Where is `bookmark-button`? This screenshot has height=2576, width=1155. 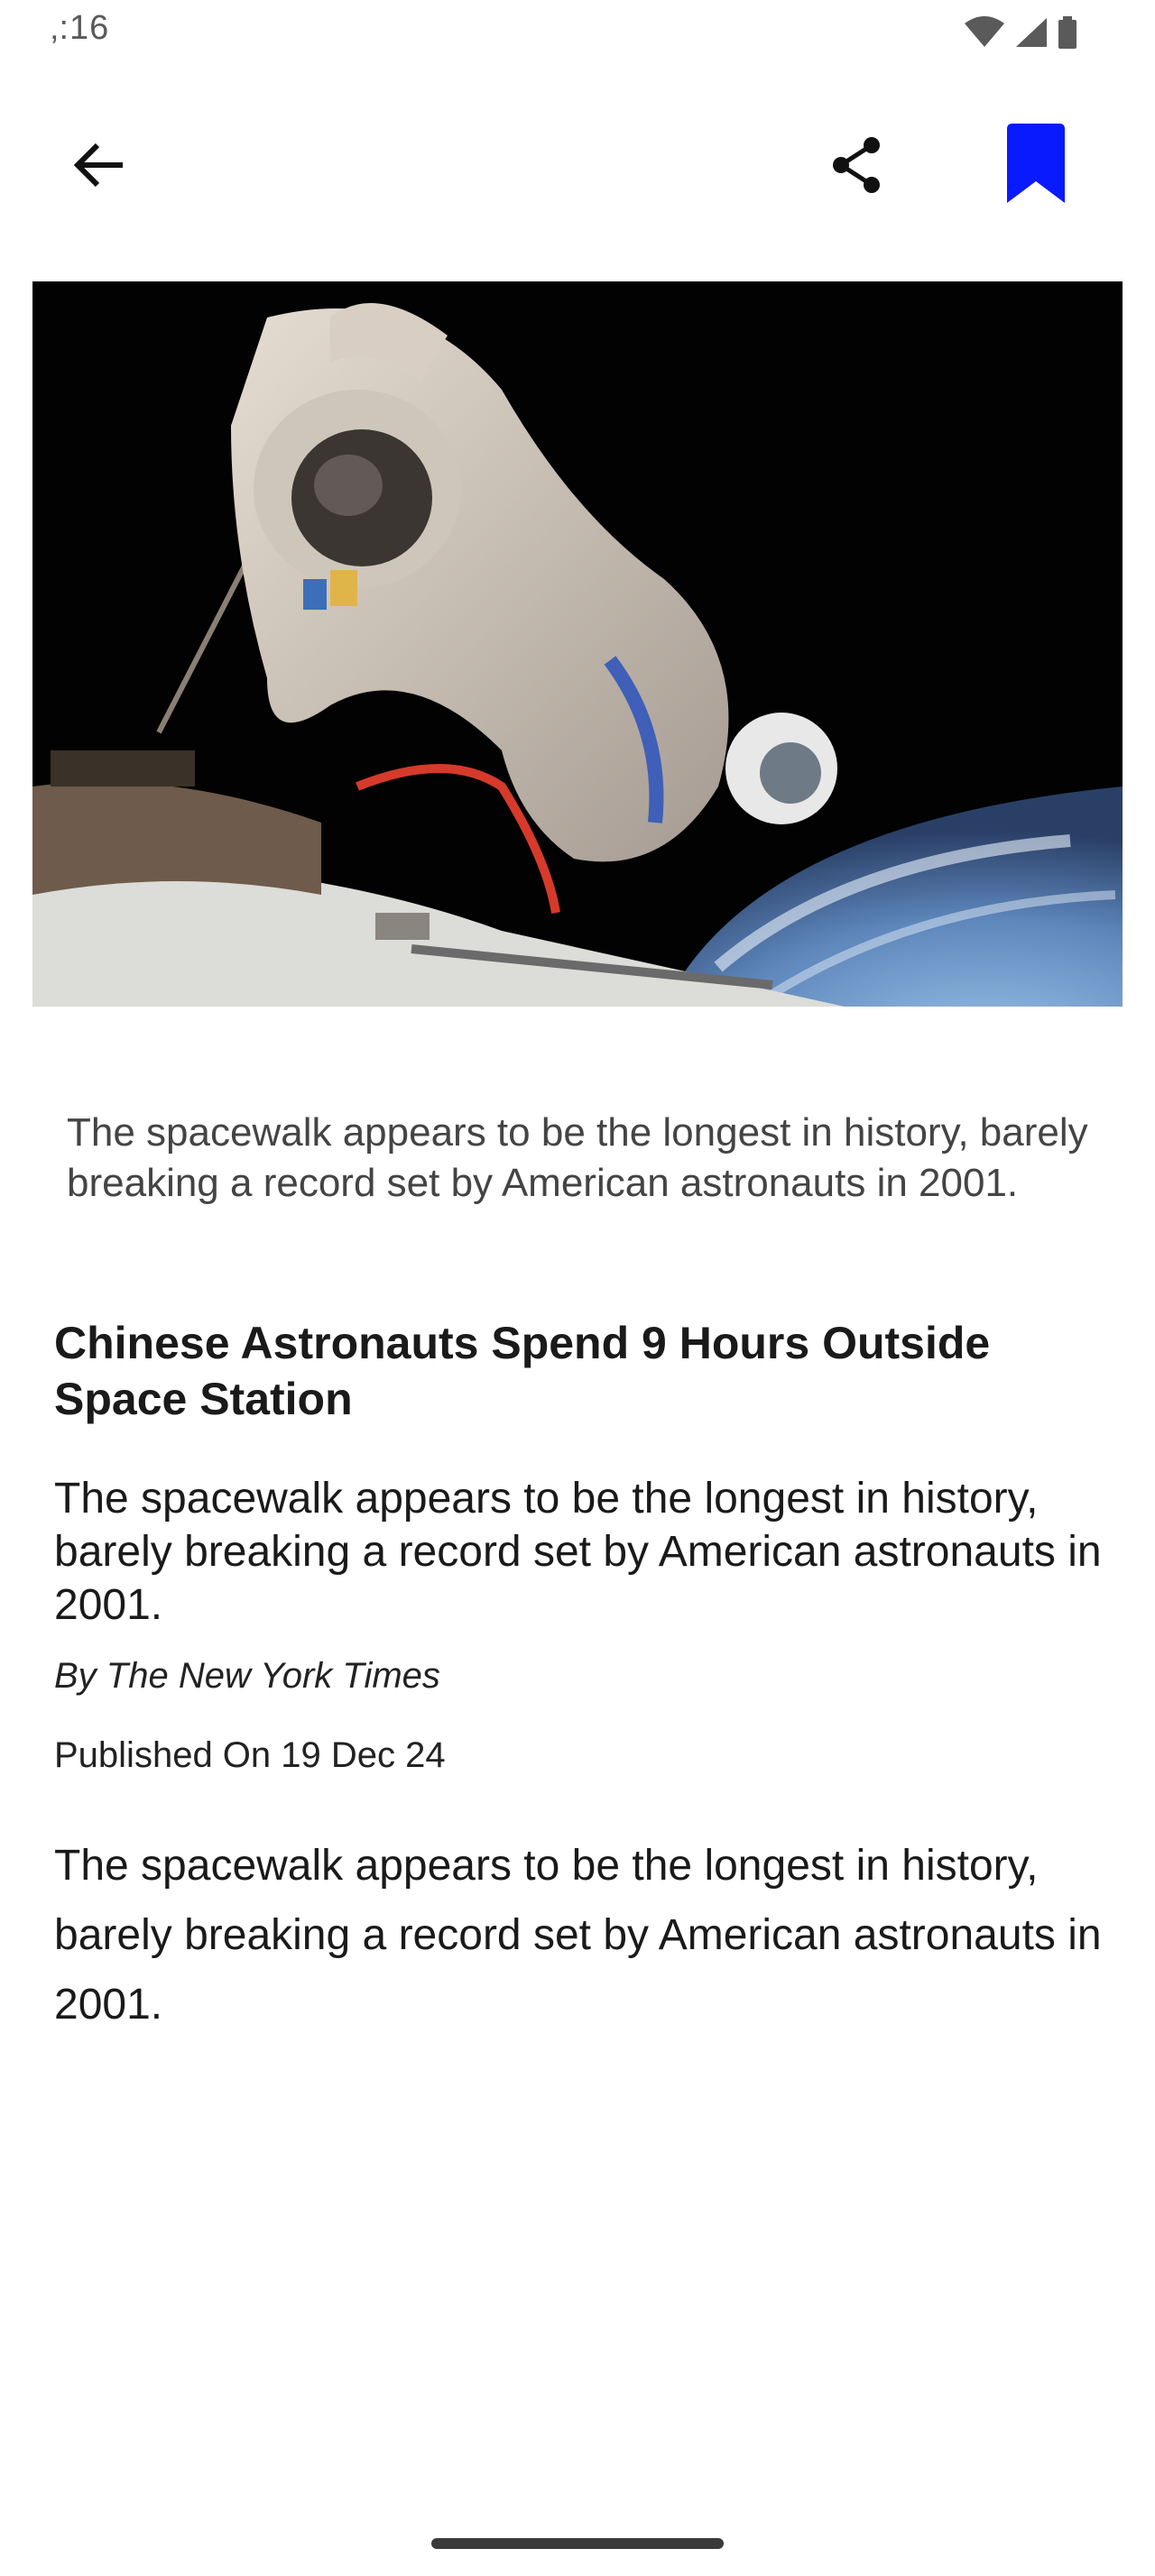 bookmark-button is located at coordinates (1036, 165).